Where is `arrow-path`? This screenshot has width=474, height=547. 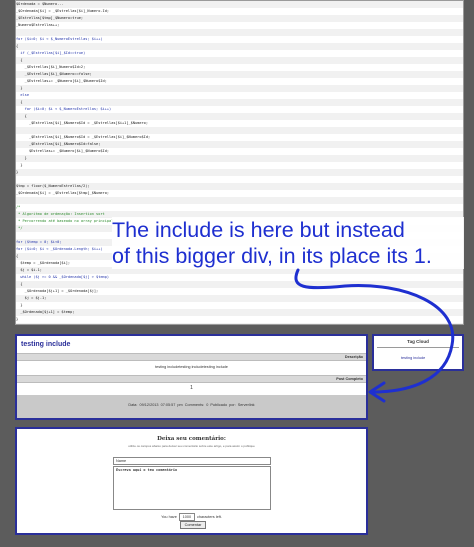 arrow-path is located at coordinates (374, 331).